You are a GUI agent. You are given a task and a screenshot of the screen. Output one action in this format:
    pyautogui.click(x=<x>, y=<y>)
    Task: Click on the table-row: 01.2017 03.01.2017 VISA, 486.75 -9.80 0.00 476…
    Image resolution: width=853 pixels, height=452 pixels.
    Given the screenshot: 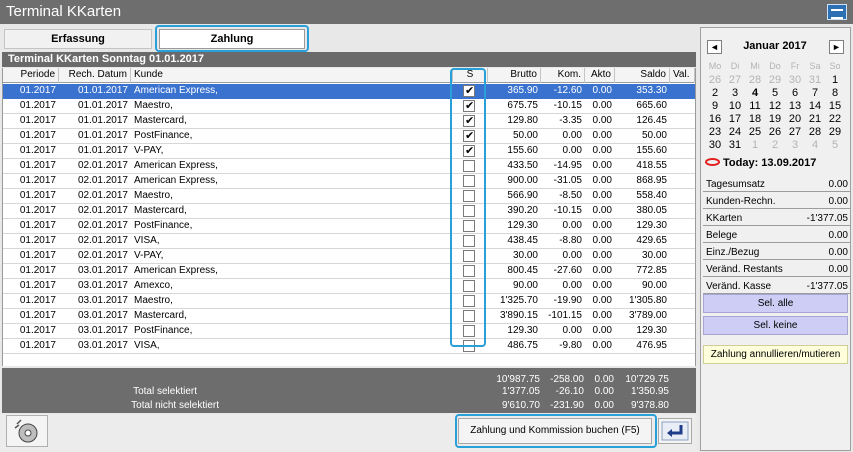 What is the action you would take?
    pyautogui.click(x=349, y=346)
    